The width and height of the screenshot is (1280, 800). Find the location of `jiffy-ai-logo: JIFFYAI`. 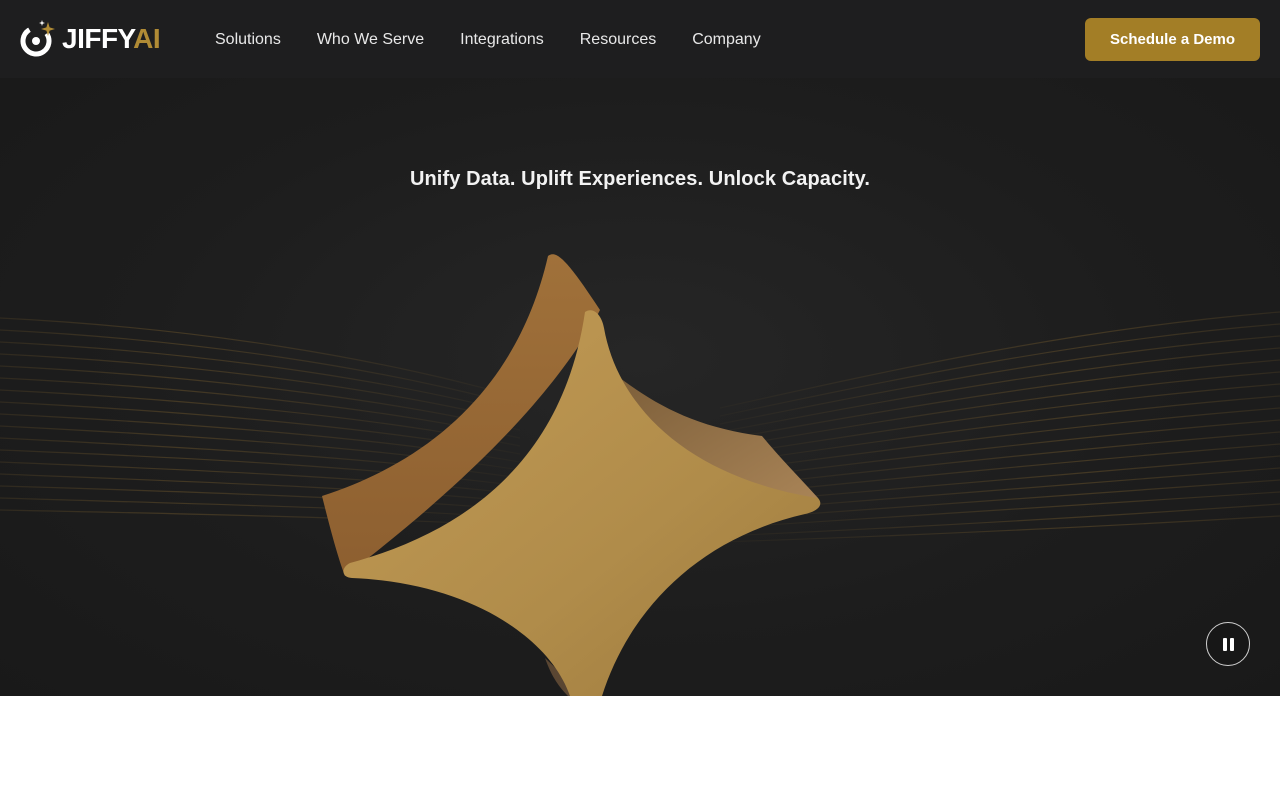

jiffy-ai-logo: JIFFYAI is located at coordinates (90, 39).